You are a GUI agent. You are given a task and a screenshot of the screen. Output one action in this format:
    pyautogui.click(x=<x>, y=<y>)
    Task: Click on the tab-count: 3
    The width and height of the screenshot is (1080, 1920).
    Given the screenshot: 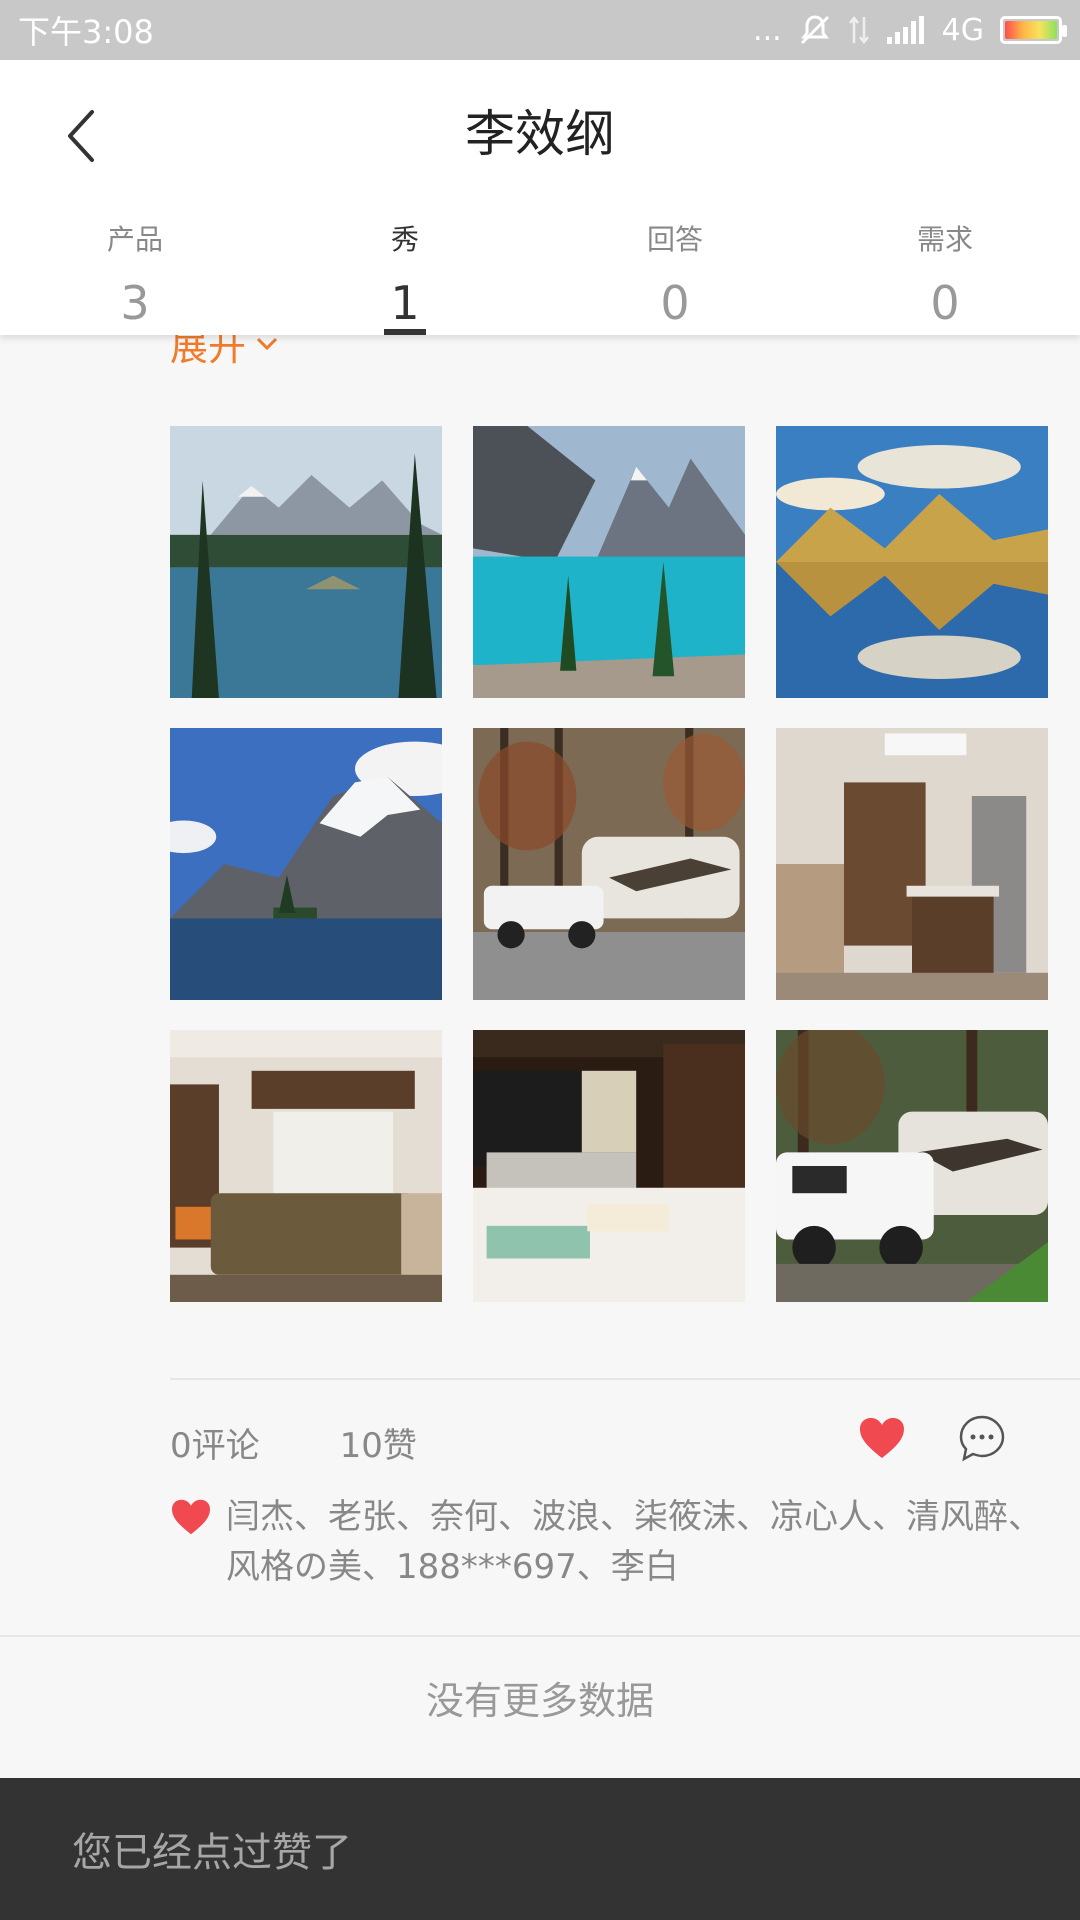 What is the action you would take?
    pyautogui.click(x=135, y=303)
    